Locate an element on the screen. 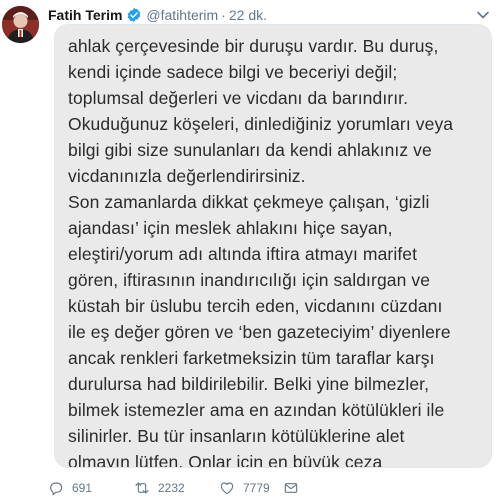  verified-badge-icon is located at coordinates (134, 15).